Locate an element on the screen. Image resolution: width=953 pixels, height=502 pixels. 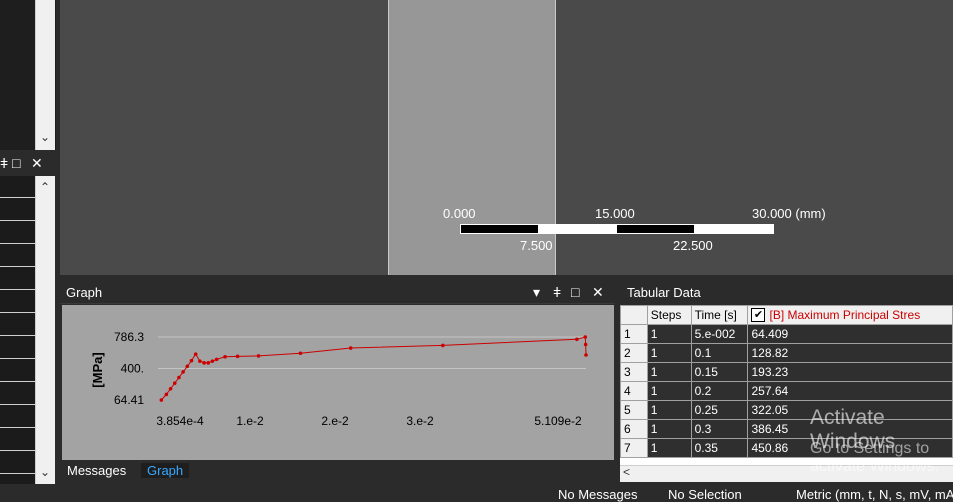
details-panel-header: ǂ □ ✕ is located at coordinates (29, 164).